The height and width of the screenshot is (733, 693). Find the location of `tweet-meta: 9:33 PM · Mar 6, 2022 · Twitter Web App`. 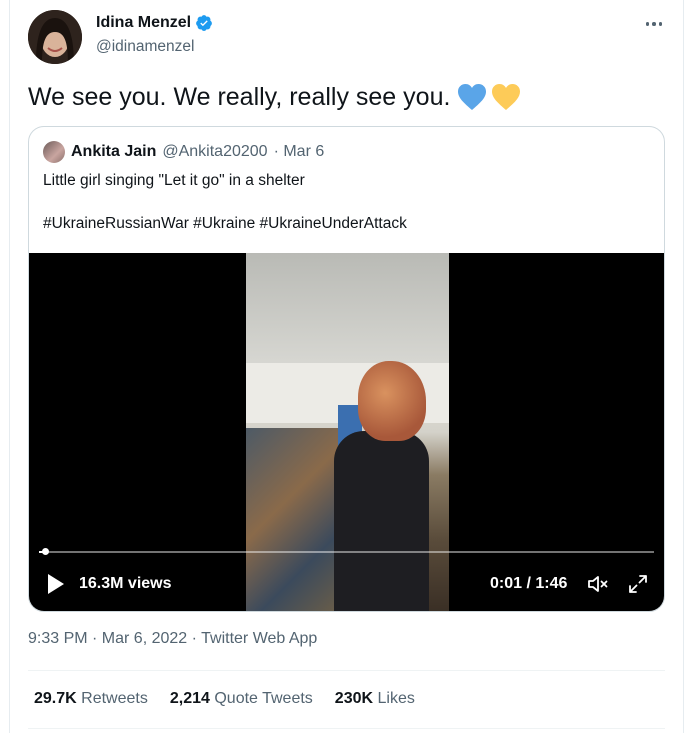

tweet-meta: 9:33 PM · Mar 6, 2022 · Twitter Web App is located at coordinates (172, 639).